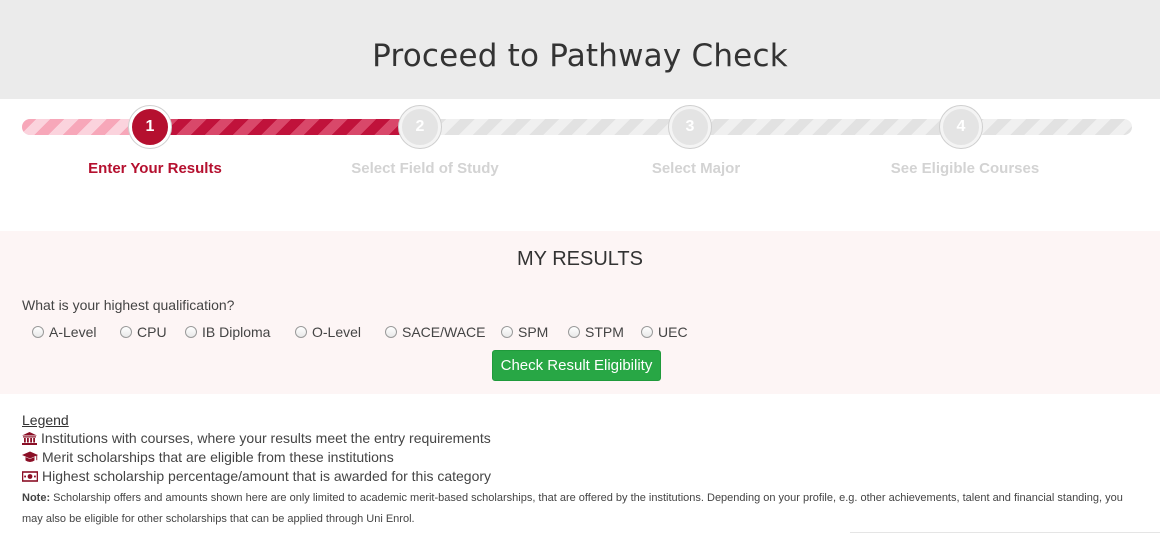 The image size is (1160, 534). What do you see at coordinates (286, 127) in the screenshot?
I see `progress-track-completed` at bounding box center [286, 127].